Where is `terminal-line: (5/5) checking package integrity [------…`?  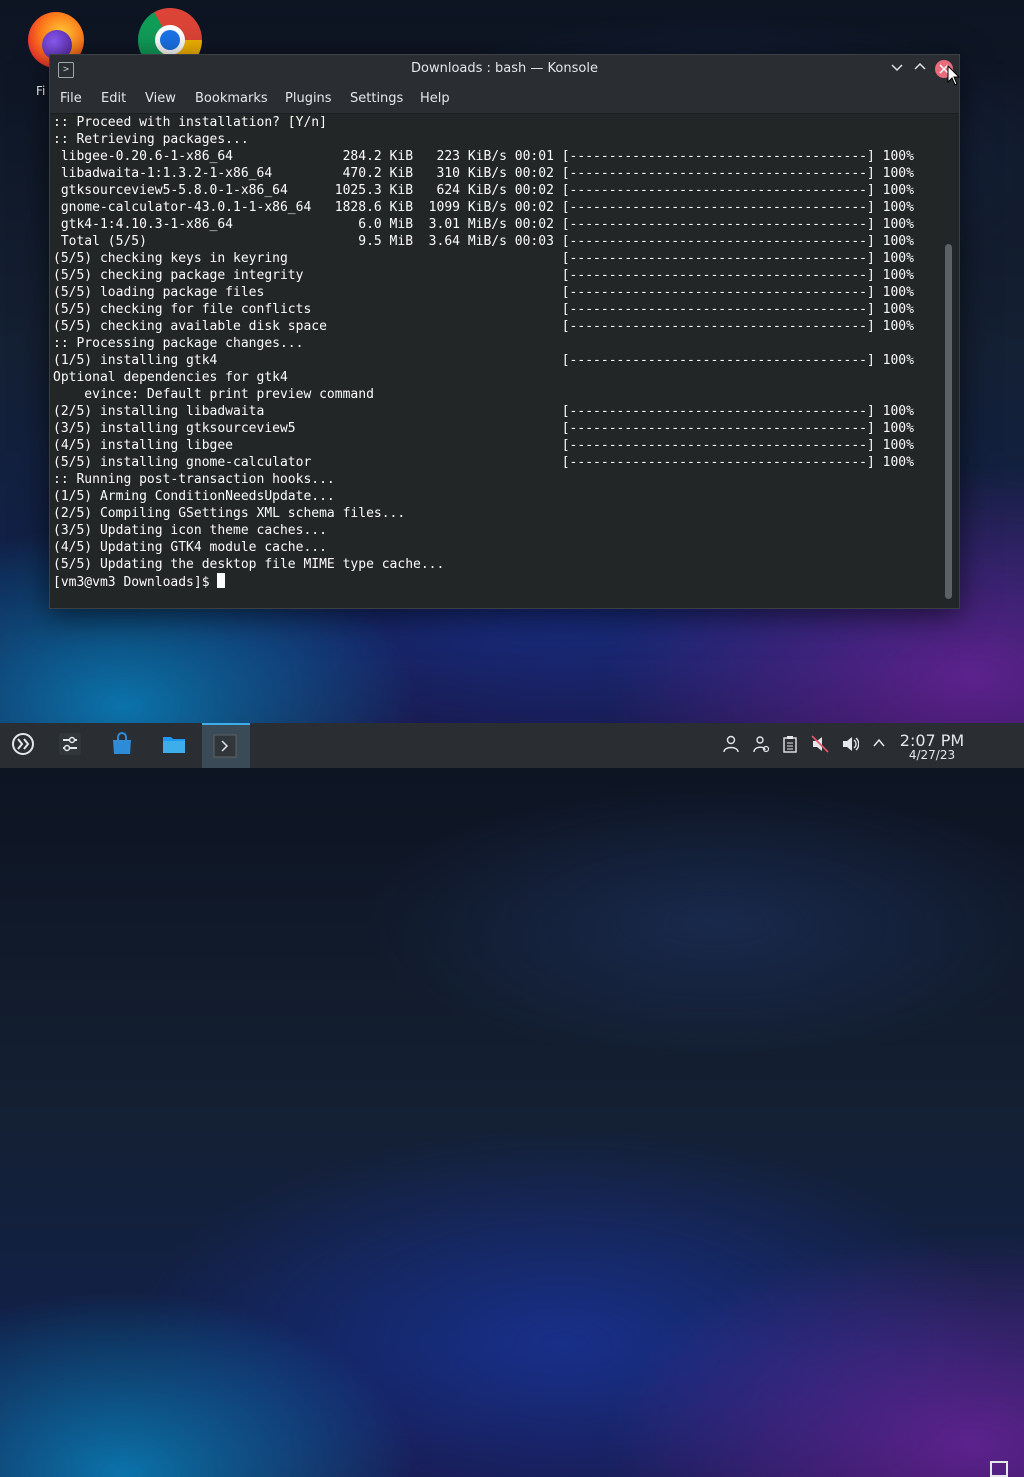
terminal-line: (5/5) checking package integrity [------… is located at coordinates (483, 275).